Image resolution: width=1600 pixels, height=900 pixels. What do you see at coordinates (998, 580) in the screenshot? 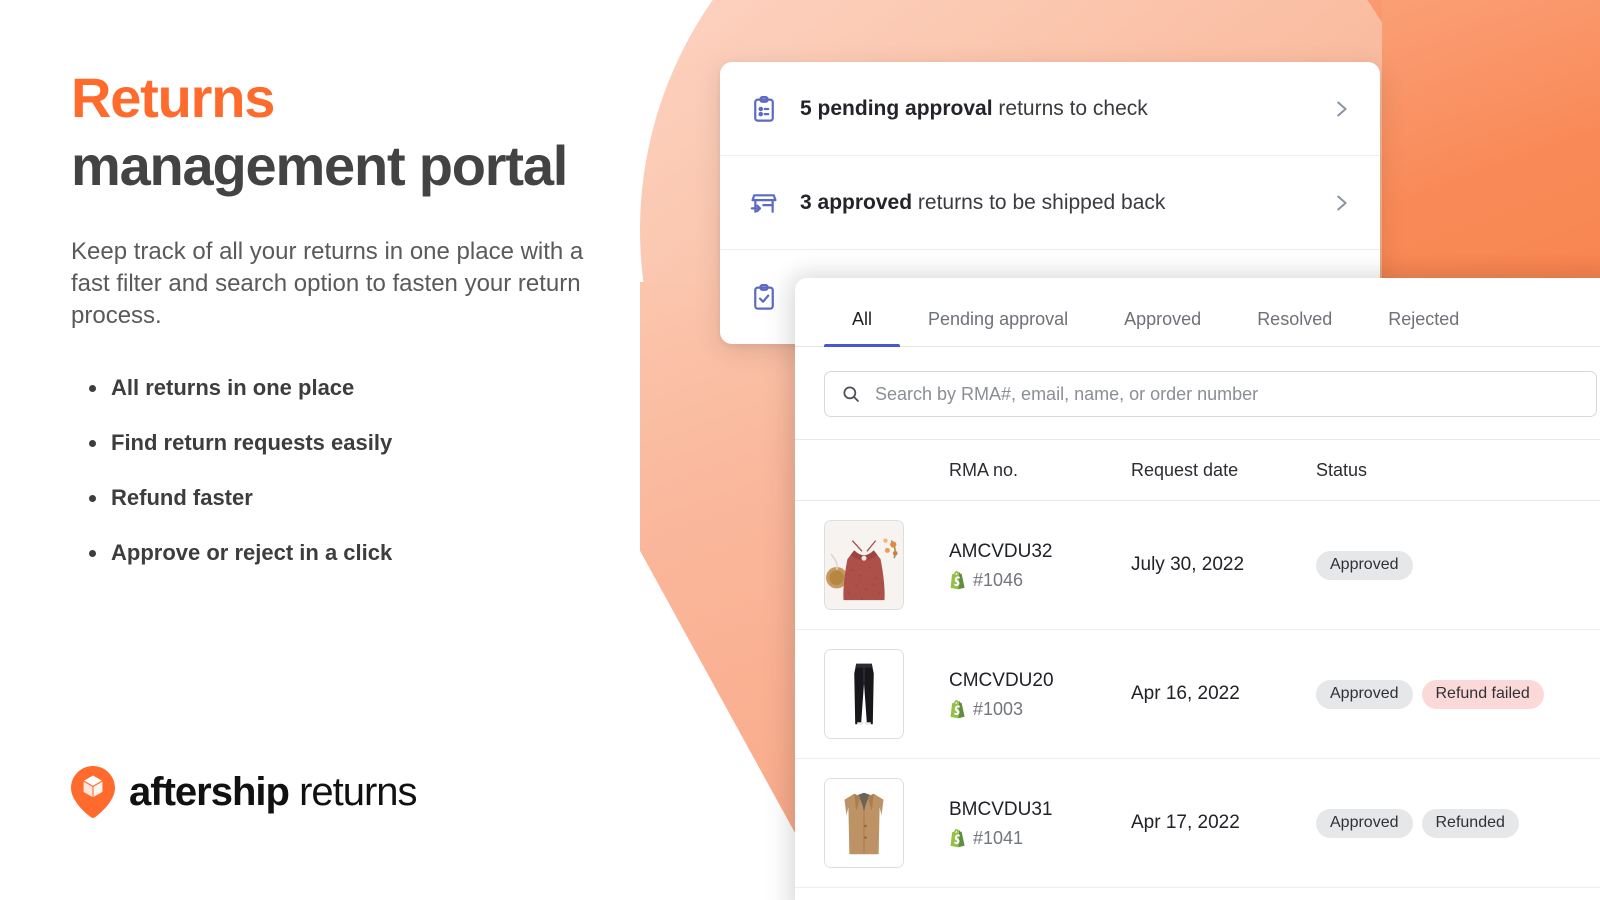
I see `order-number: #1046` at bounding box center [998, 580].